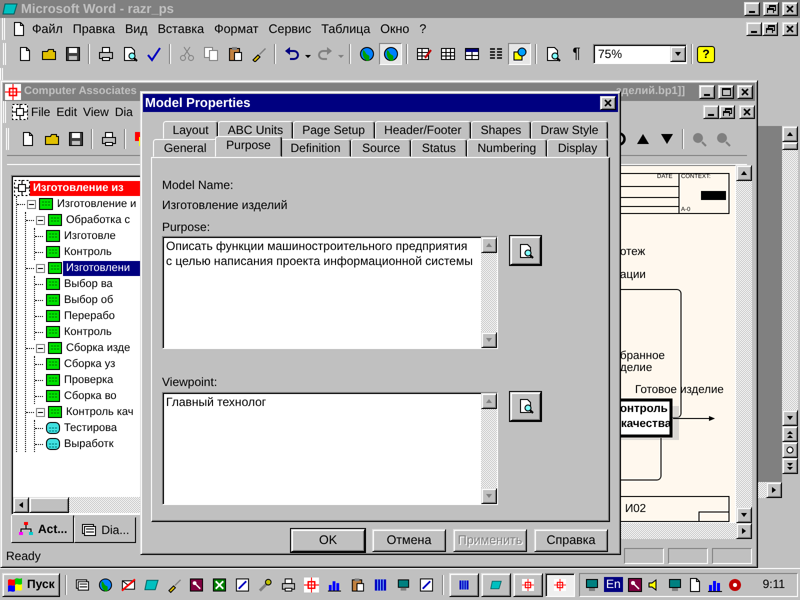  Describe the element at coordinates (82, 584) in the screenshot. I see `desktop-icon` at that location.